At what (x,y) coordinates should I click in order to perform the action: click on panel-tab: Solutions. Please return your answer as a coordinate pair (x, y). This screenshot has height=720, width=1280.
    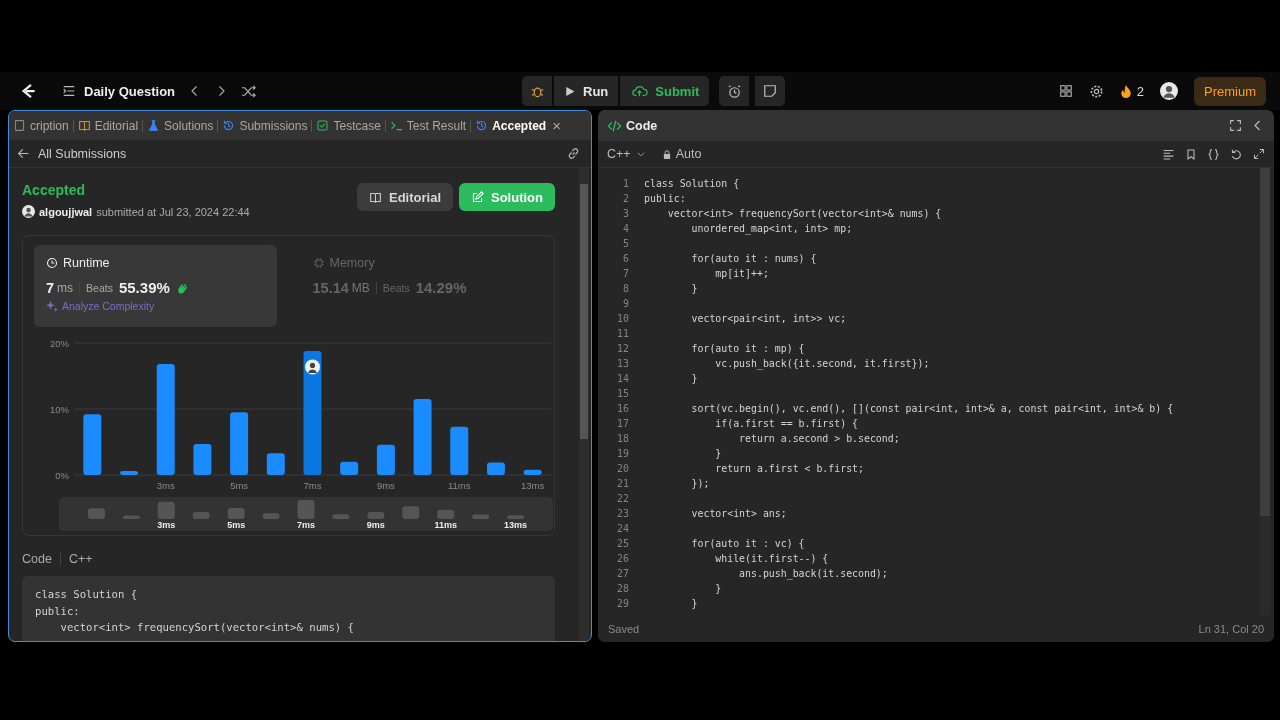
    Looking at the image, I should click on (180, 125).